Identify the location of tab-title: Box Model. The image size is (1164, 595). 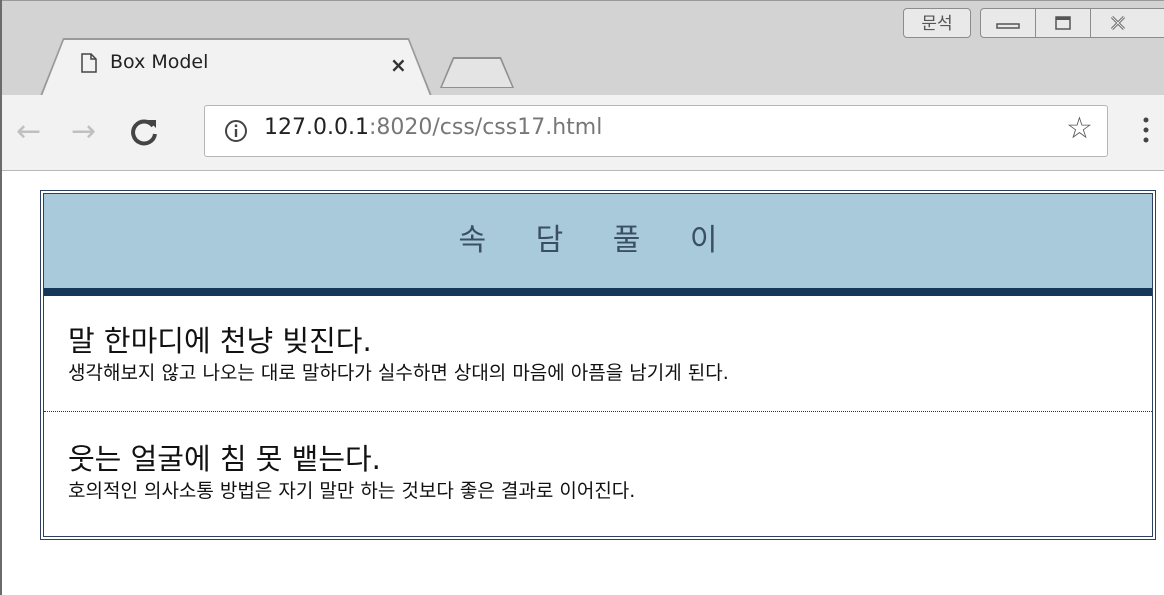
(159, 62).